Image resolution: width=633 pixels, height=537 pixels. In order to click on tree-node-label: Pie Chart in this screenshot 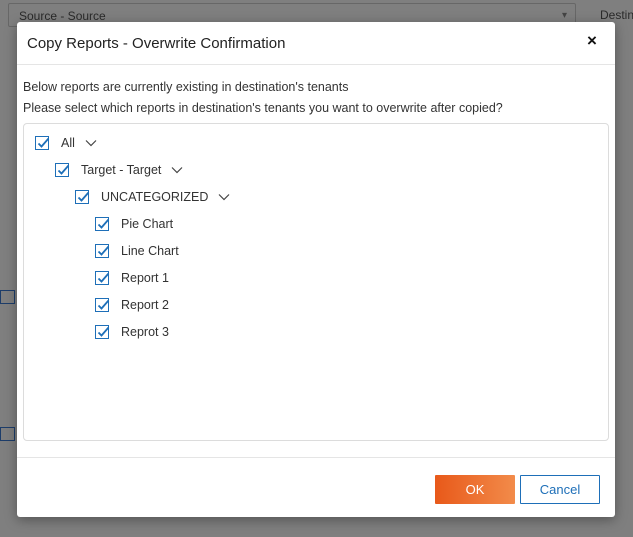, I will do `click(147, 224)`.